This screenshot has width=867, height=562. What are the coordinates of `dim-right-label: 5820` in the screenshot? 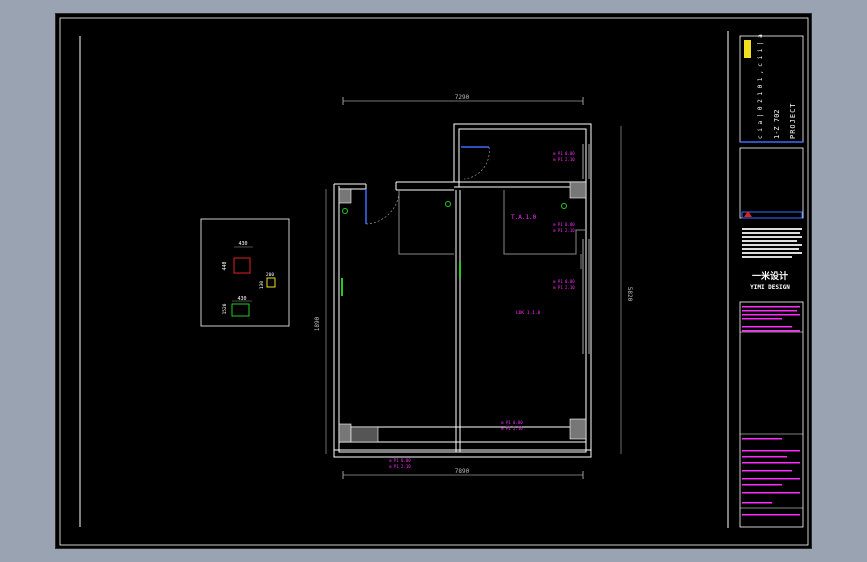 It's located at (629, 294).